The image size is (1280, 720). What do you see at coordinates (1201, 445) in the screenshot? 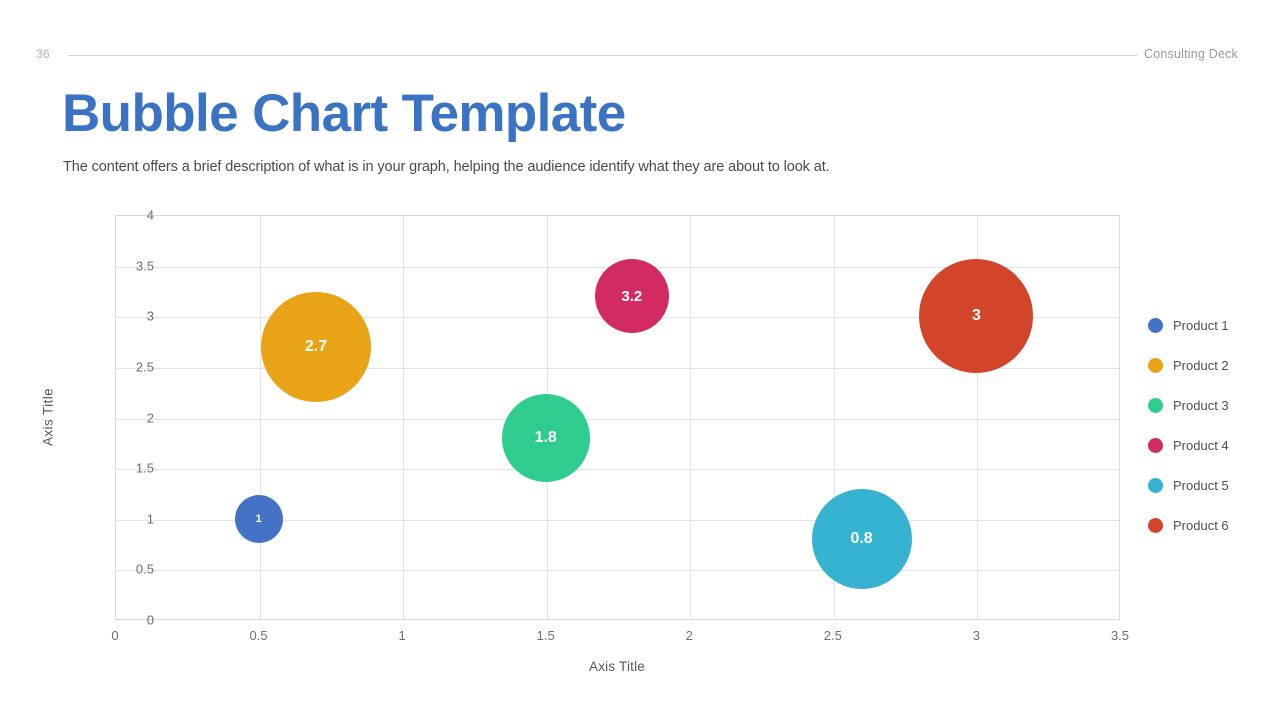
I see `legend-item-label: Product 4` at bounding box center [1201, 445].